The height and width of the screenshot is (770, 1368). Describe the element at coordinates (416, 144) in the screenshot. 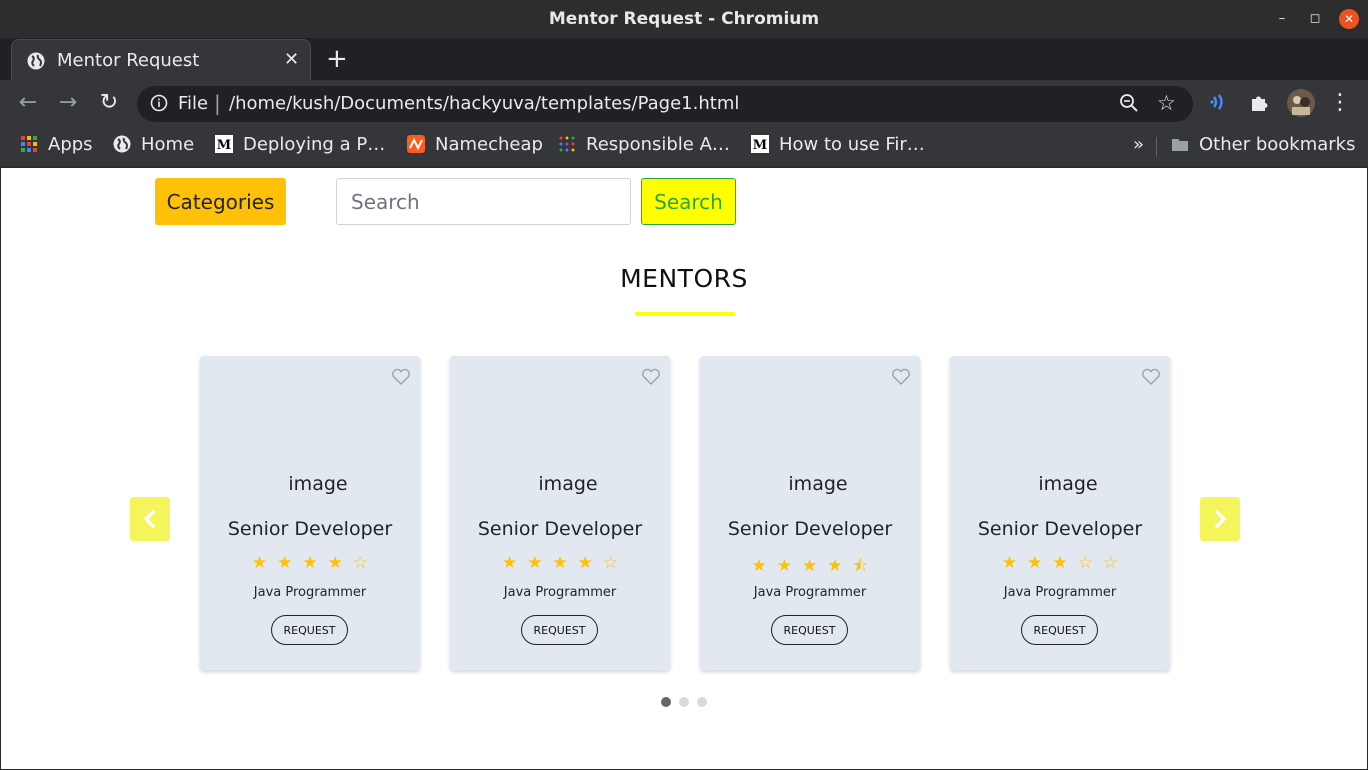

I see `namecheap-icon` at that location.